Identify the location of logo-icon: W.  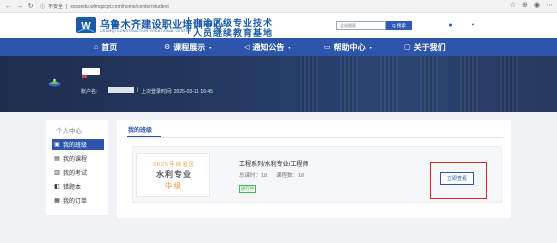
(86, 25).